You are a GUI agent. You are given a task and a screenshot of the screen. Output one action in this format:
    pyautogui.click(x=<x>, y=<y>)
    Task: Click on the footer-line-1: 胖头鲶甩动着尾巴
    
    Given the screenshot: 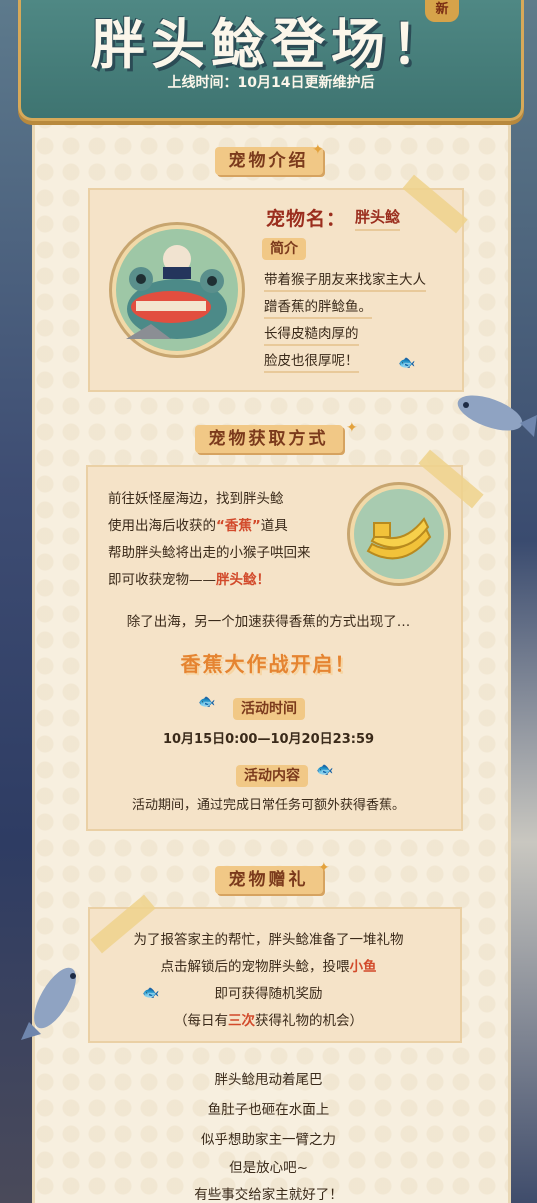 What is the action you would take?
    pyautogui.click(x=268, y=1080)
    